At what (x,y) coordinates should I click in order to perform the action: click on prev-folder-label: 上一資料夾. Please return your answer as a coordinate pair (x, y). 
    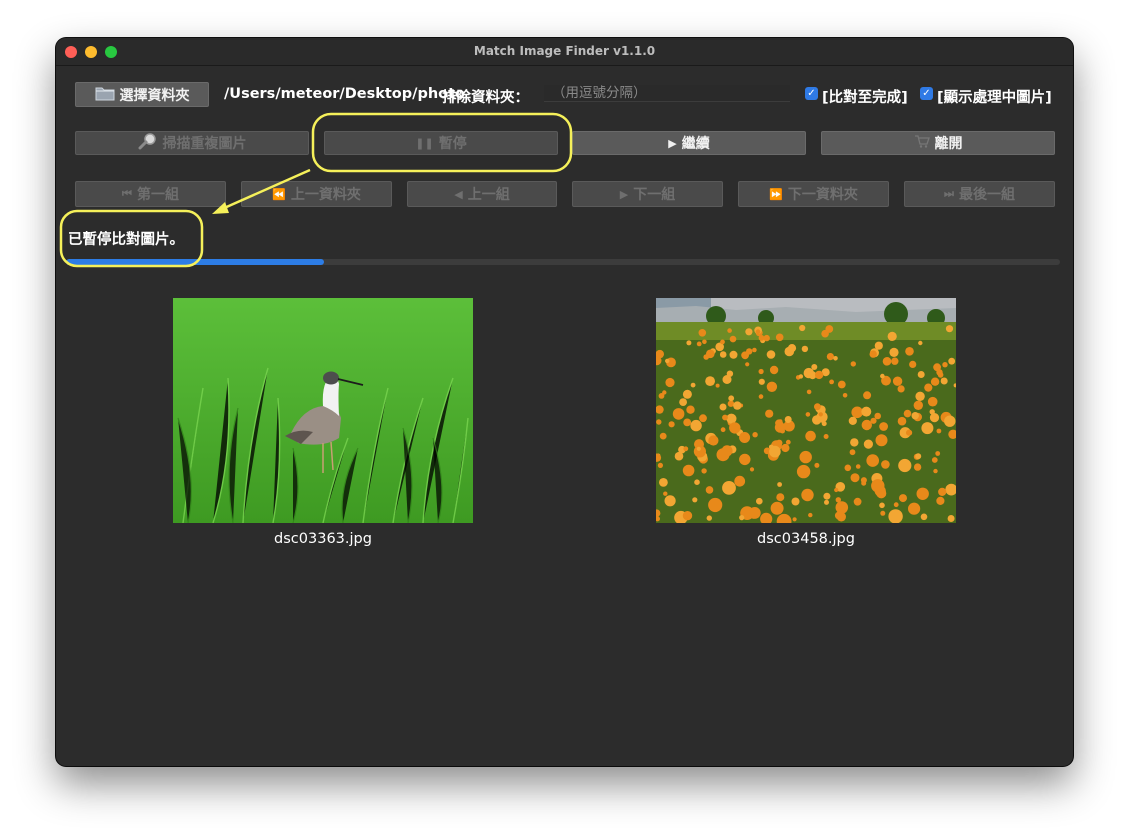
    Looking at the image, I should click on (325, 195).